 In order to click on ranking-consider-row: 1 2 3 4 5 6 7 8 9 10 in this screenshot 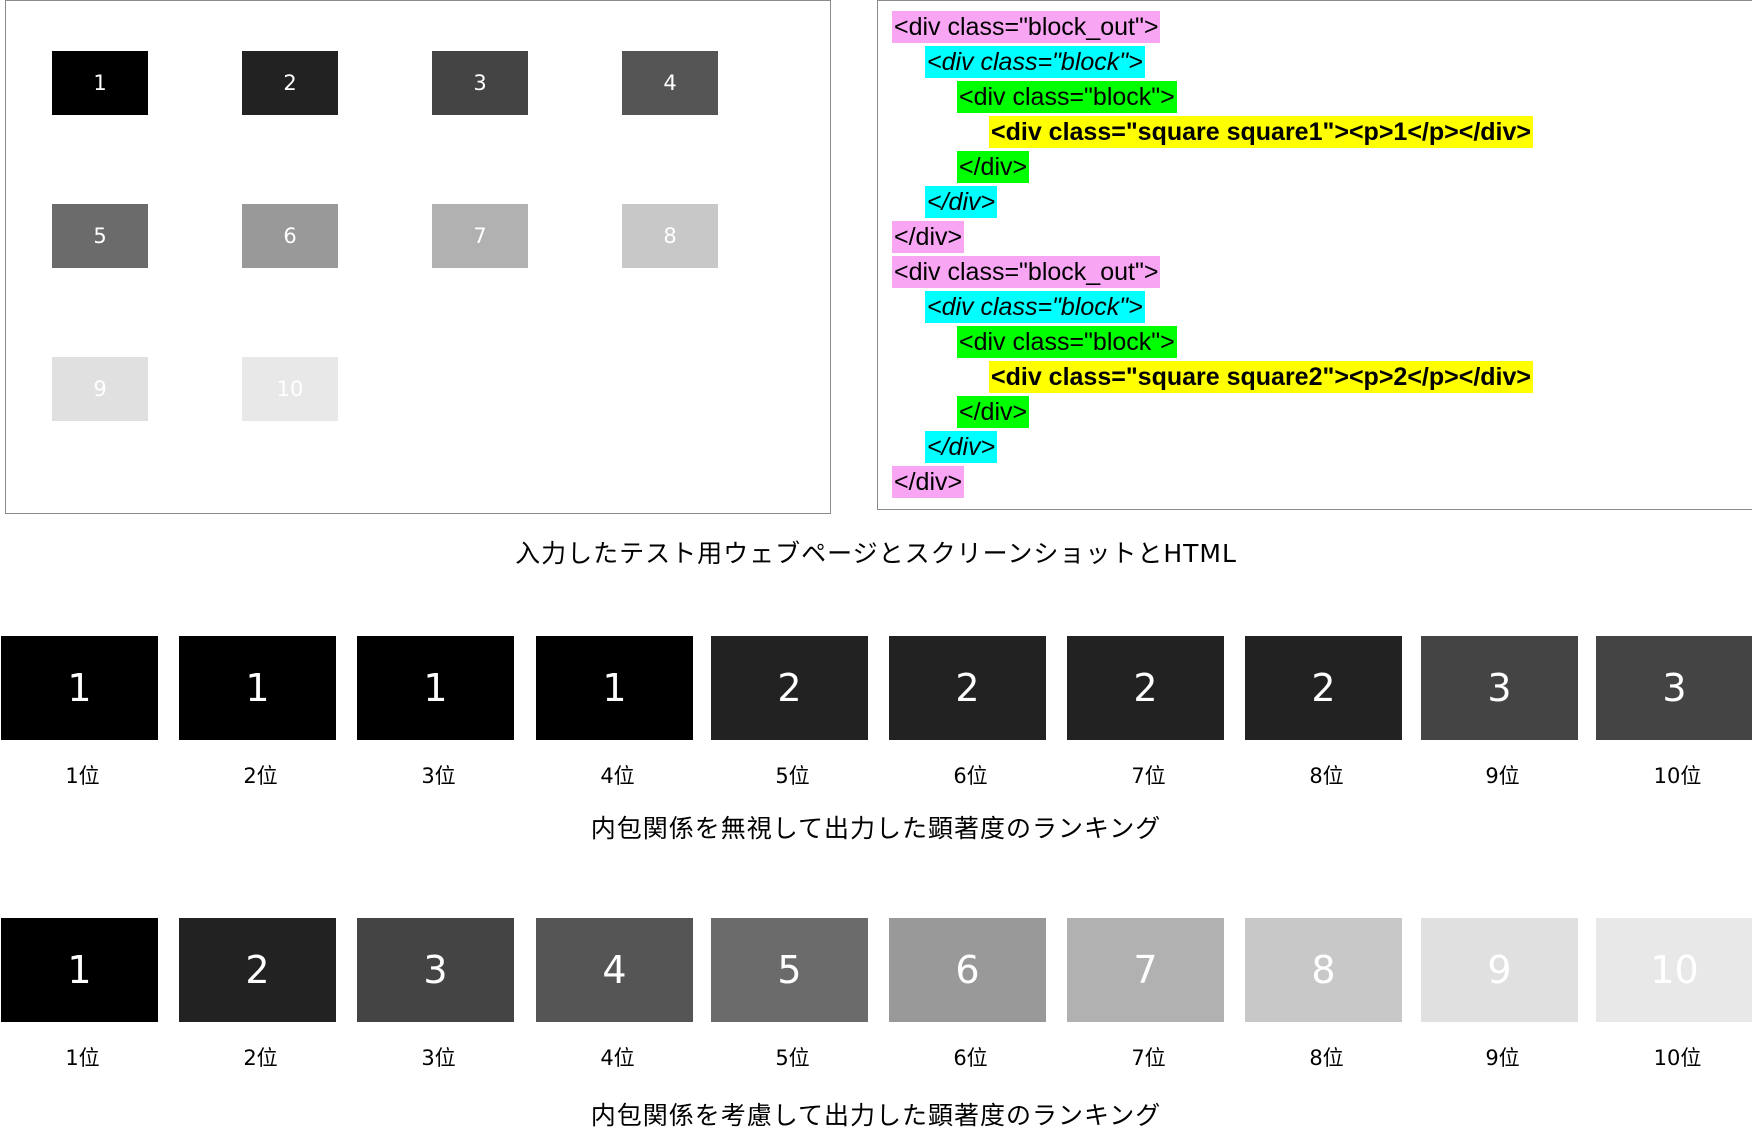, I will do `click(876, 970)`.